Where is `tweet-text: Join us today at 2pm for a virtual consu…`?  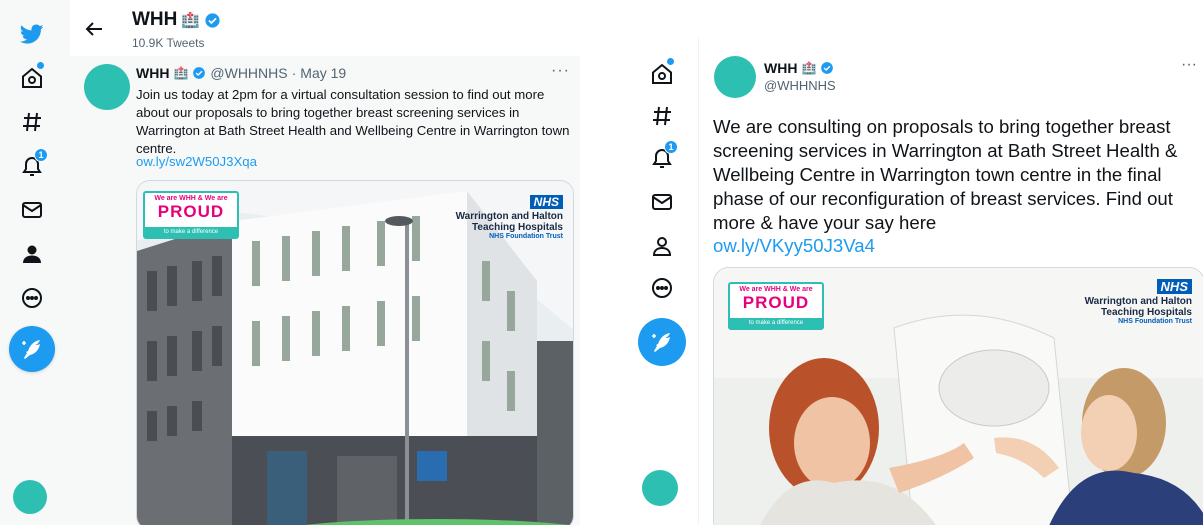 tweet-text: Join us today at 2pm for a virtual consu… is located at coordinates (353, 121).